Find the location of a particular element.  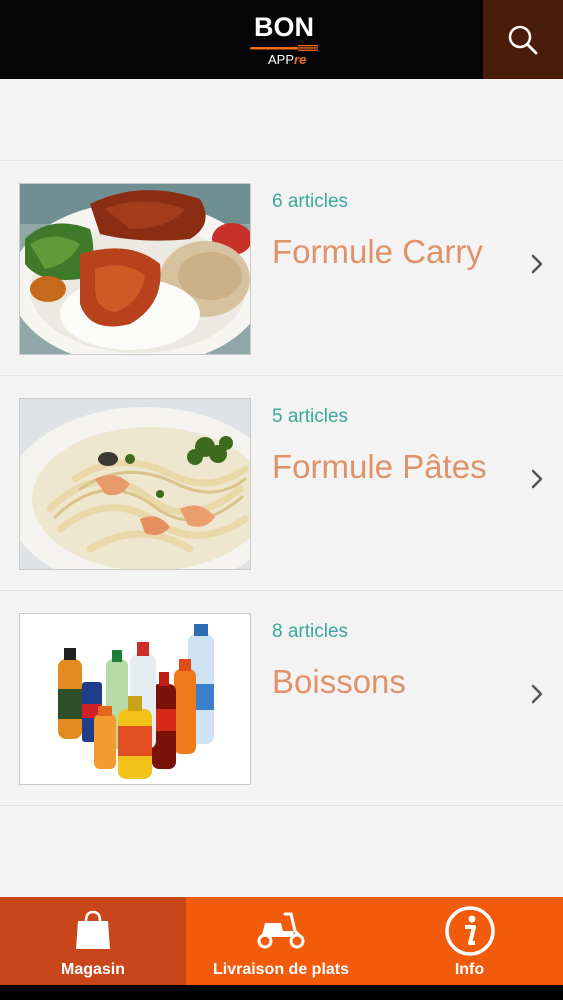

bottom-tab-bar: Magasin Livraison de plats Info is located at coordinates (281, 941).